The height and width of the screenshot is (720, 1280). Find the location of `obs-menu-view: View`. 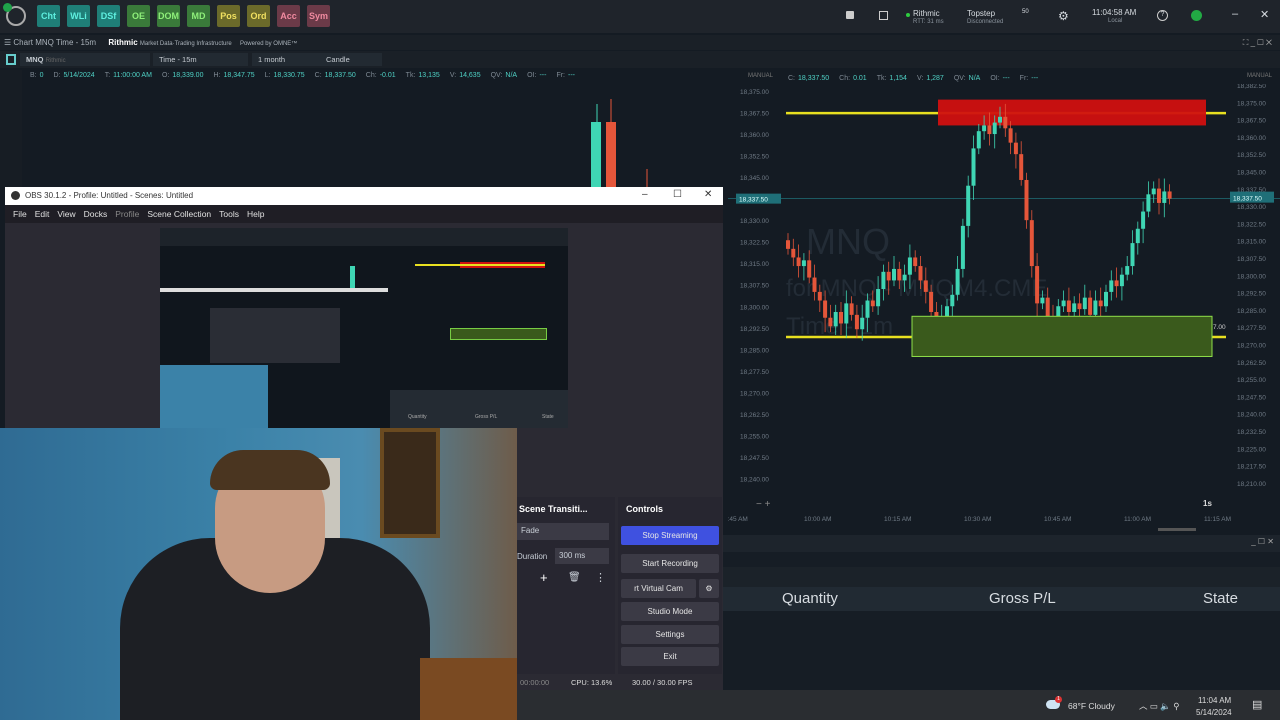

obs-menu-view: View is located at coordinates (66, 214).